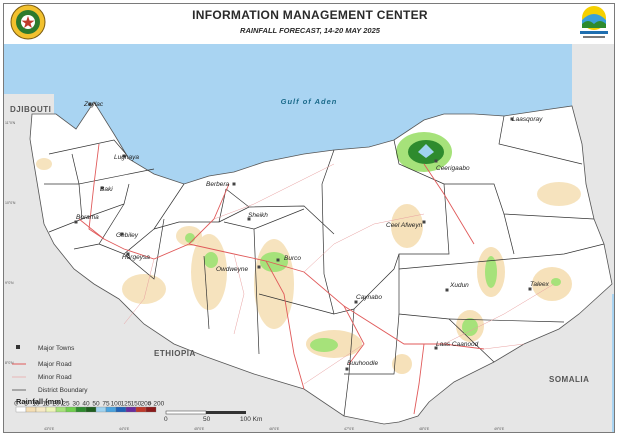  What do you see at coordinates (424, 429) in the screenshot?
I see `graticule-lon-label: 48°0'E` at bounding box center [424, 429].